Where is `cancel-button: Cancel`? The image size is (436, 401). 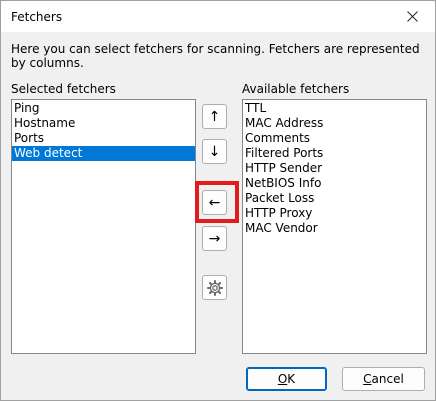
cancel-button: Cancel is located at coordinates (383, 379).